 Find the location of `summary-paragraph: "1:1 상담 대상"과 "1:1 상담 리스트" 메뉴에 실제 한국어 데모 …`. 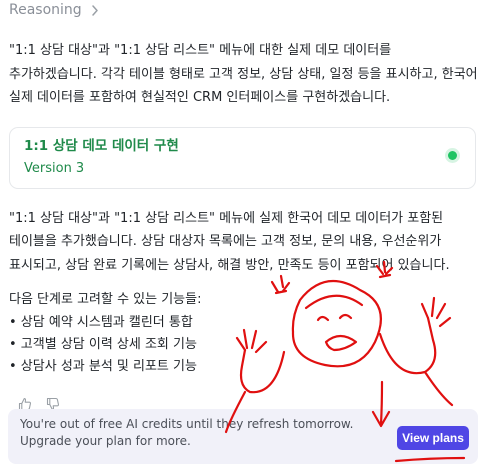

summary-paragraph: "1:1 상담 대상"과 "1:1 상담 리스트" 메뉴에 실제 한국어 데모 … is located at coordinates (229, 241).